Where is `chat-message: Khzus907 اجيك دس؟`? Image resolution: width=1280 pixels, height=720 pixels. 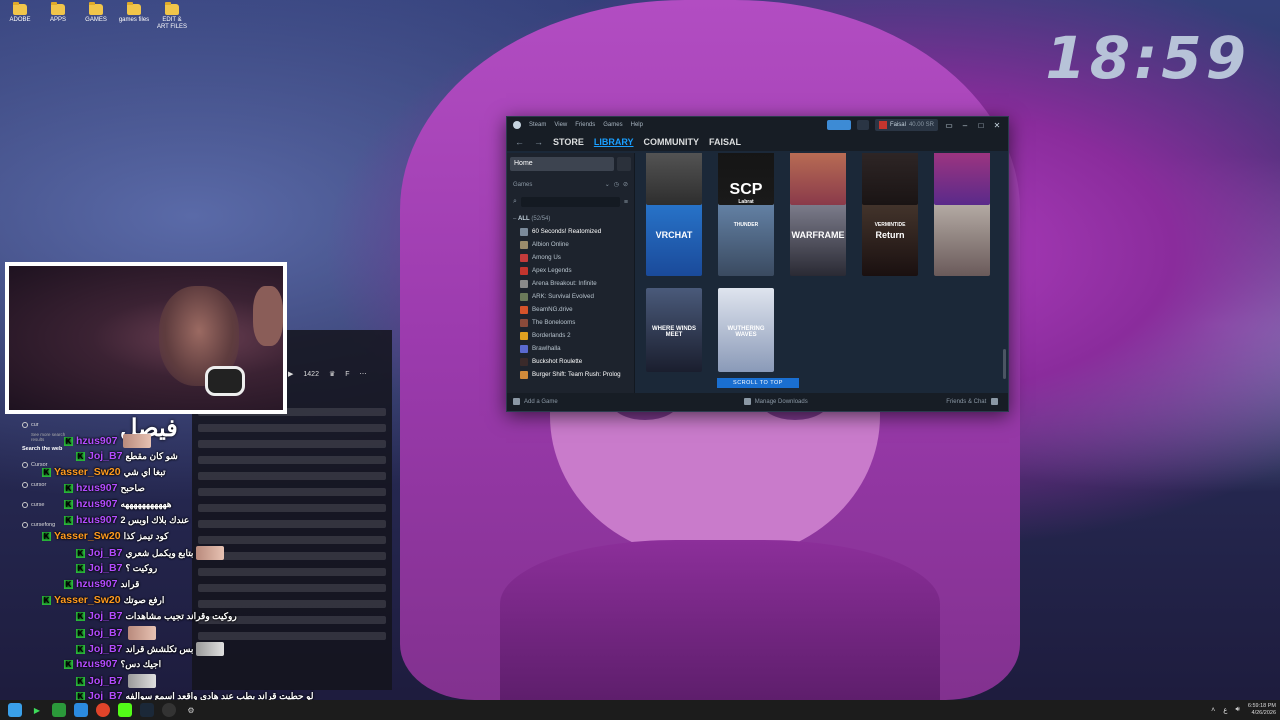
chat-message: Khzus907 اجيك دس؟ is located at coordinates (112, 664).